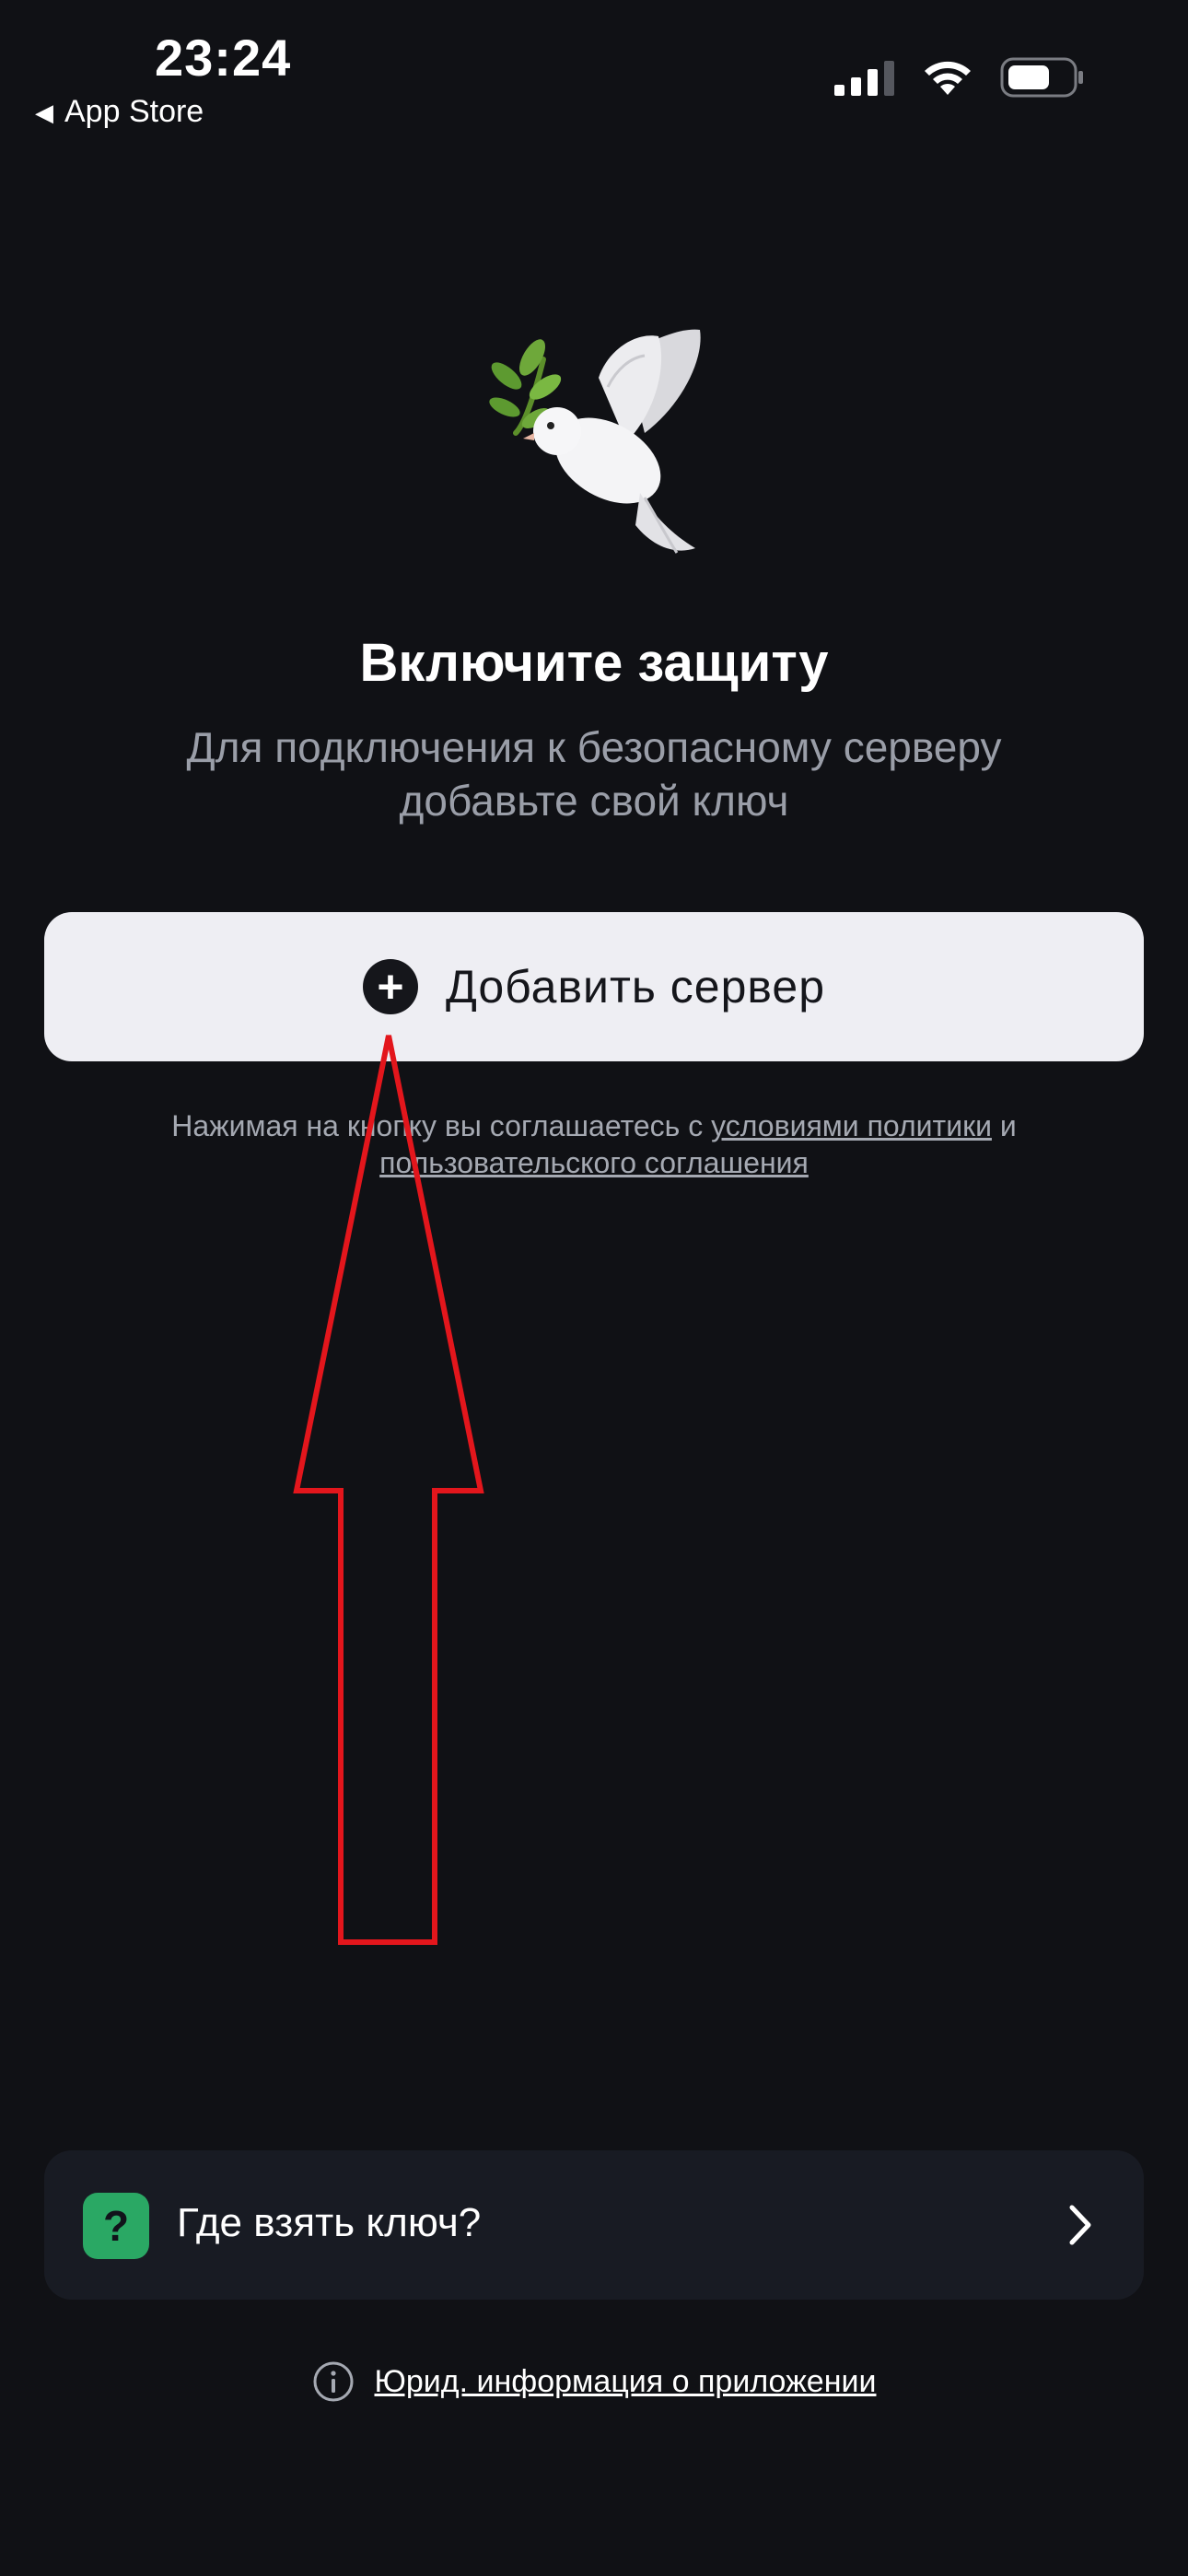 Image resolution: width=1188 pixels, height=2576 pixels. What do you see at coordinates (116, 2226) in the screenshot?
I see `question-icon: ?` at bounding box center [116, 2226].